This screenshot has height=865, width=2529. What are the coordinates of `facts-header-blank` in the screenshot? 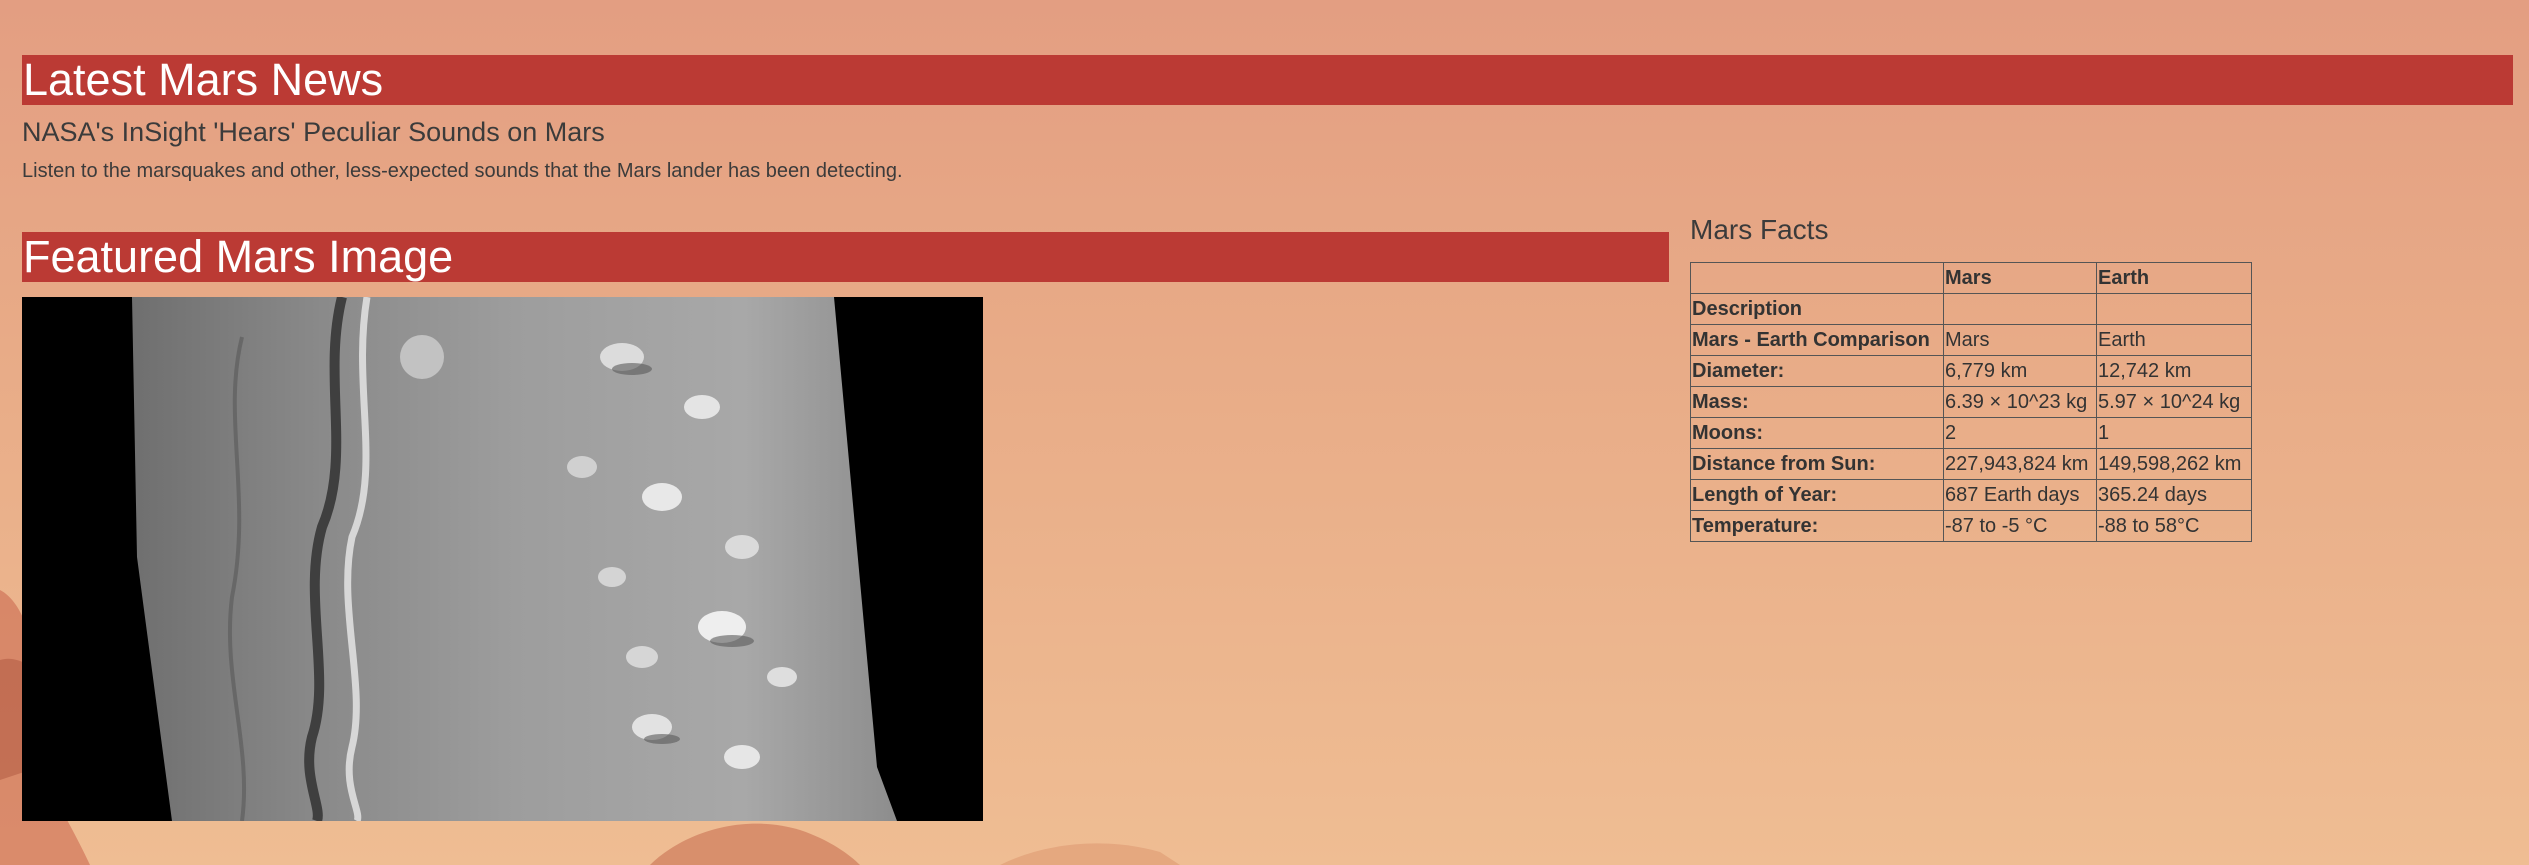 It's located at (1817, 278).